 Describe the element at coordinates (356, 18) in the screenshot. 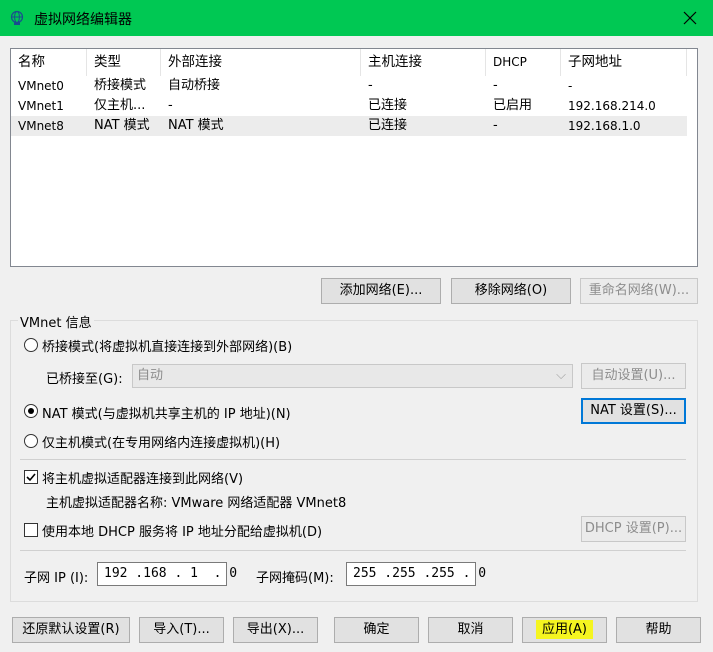

I see `title-bar: 虚拟网络编辑器` at that location.